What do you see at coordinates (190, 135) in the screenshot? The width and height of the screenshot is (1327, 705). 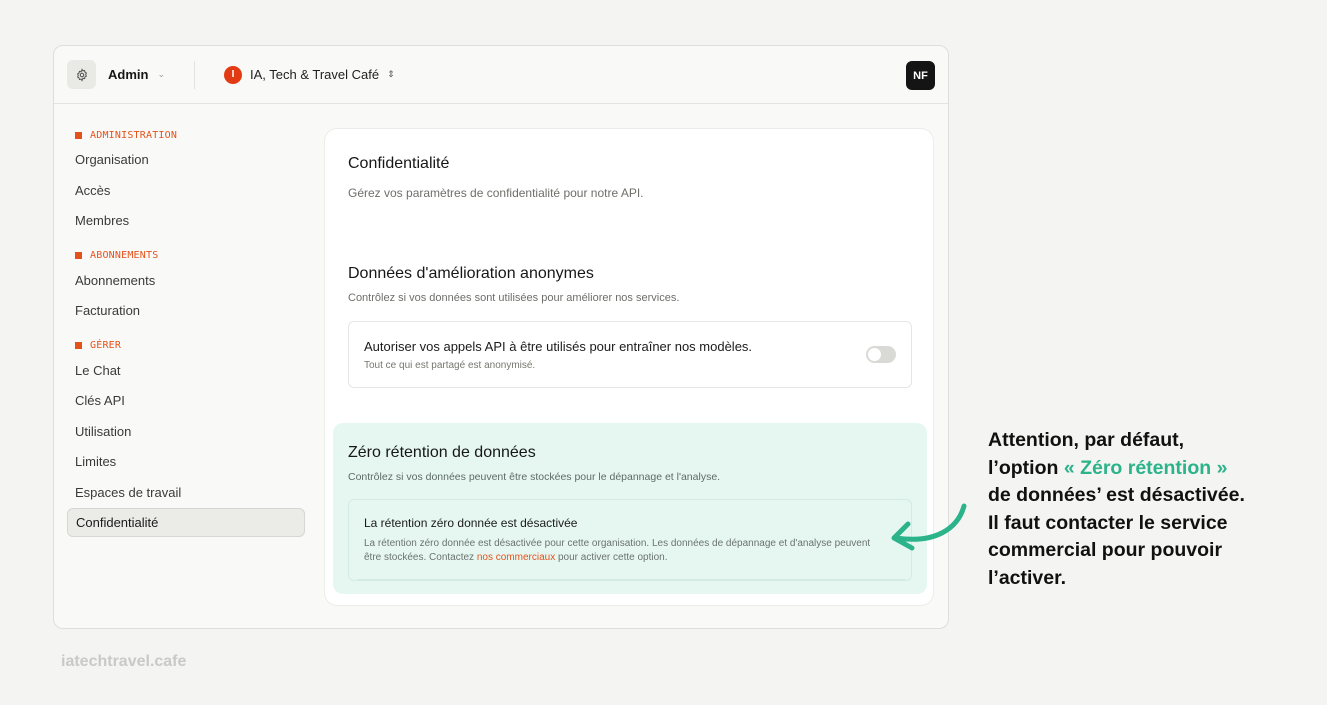 I see `sidebar-section-heading: ADMINISTRATION` at bounding box center [190, 135].